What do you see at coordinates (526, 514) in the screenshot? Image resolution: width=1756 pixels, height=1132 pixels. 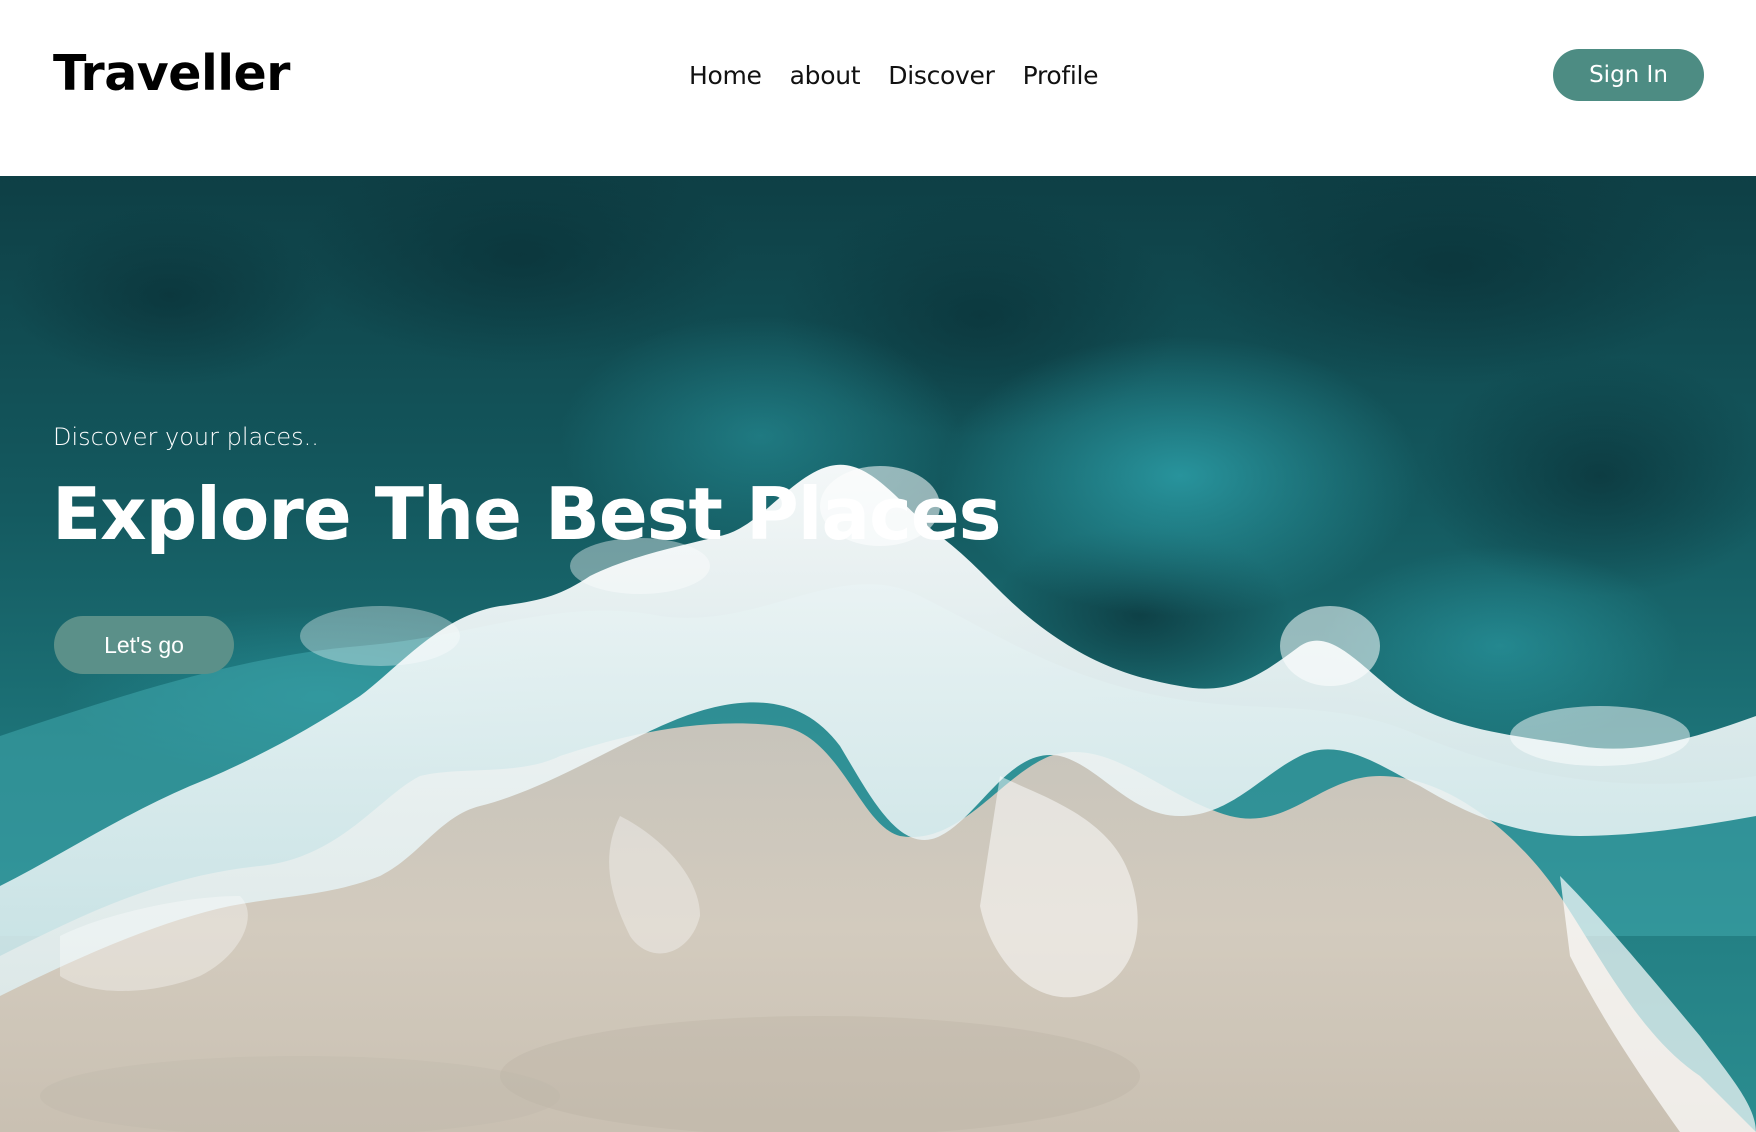 I see `hero-title: Explore The Best Places` at bounding box center [526, 514].